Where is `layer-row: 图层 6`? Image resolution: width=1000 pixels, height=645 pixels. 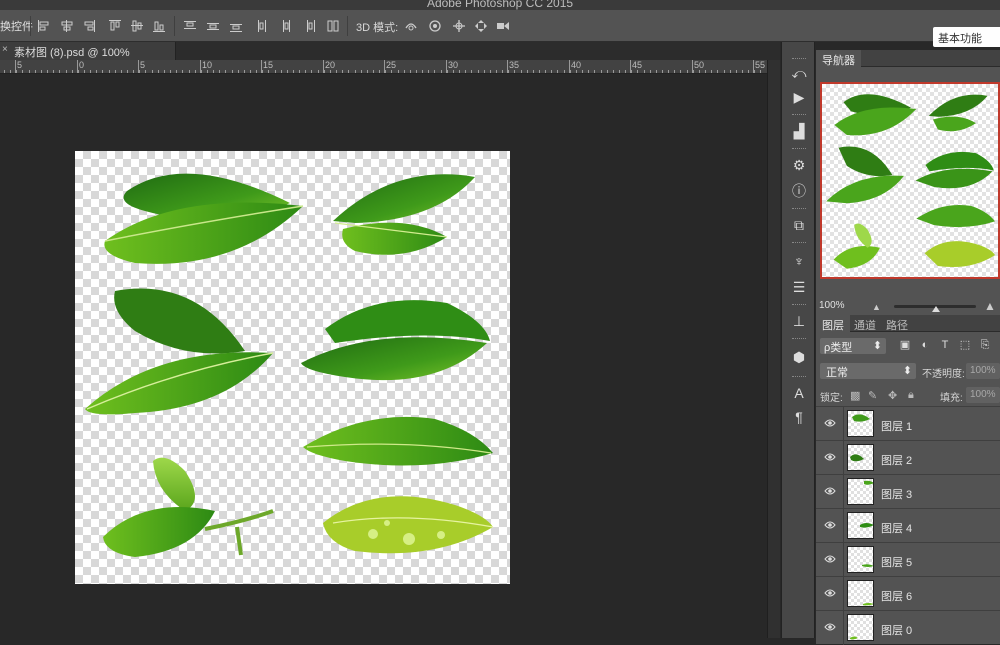 layer-row: 图层 6 is located at coordinates (908, 593).